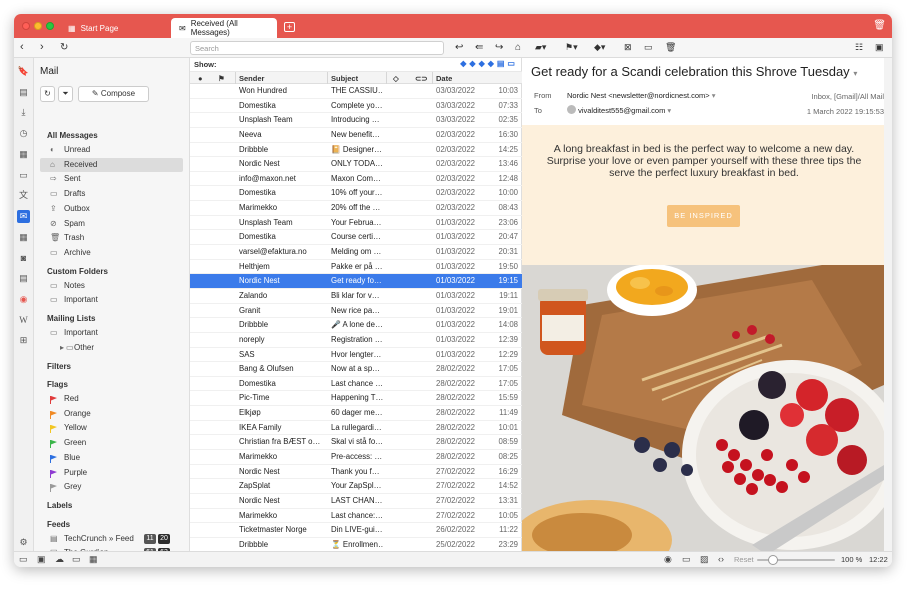  I want to click on table-row: Domestika Last chance … 28/02/2022 17:05, so click(356, 384).